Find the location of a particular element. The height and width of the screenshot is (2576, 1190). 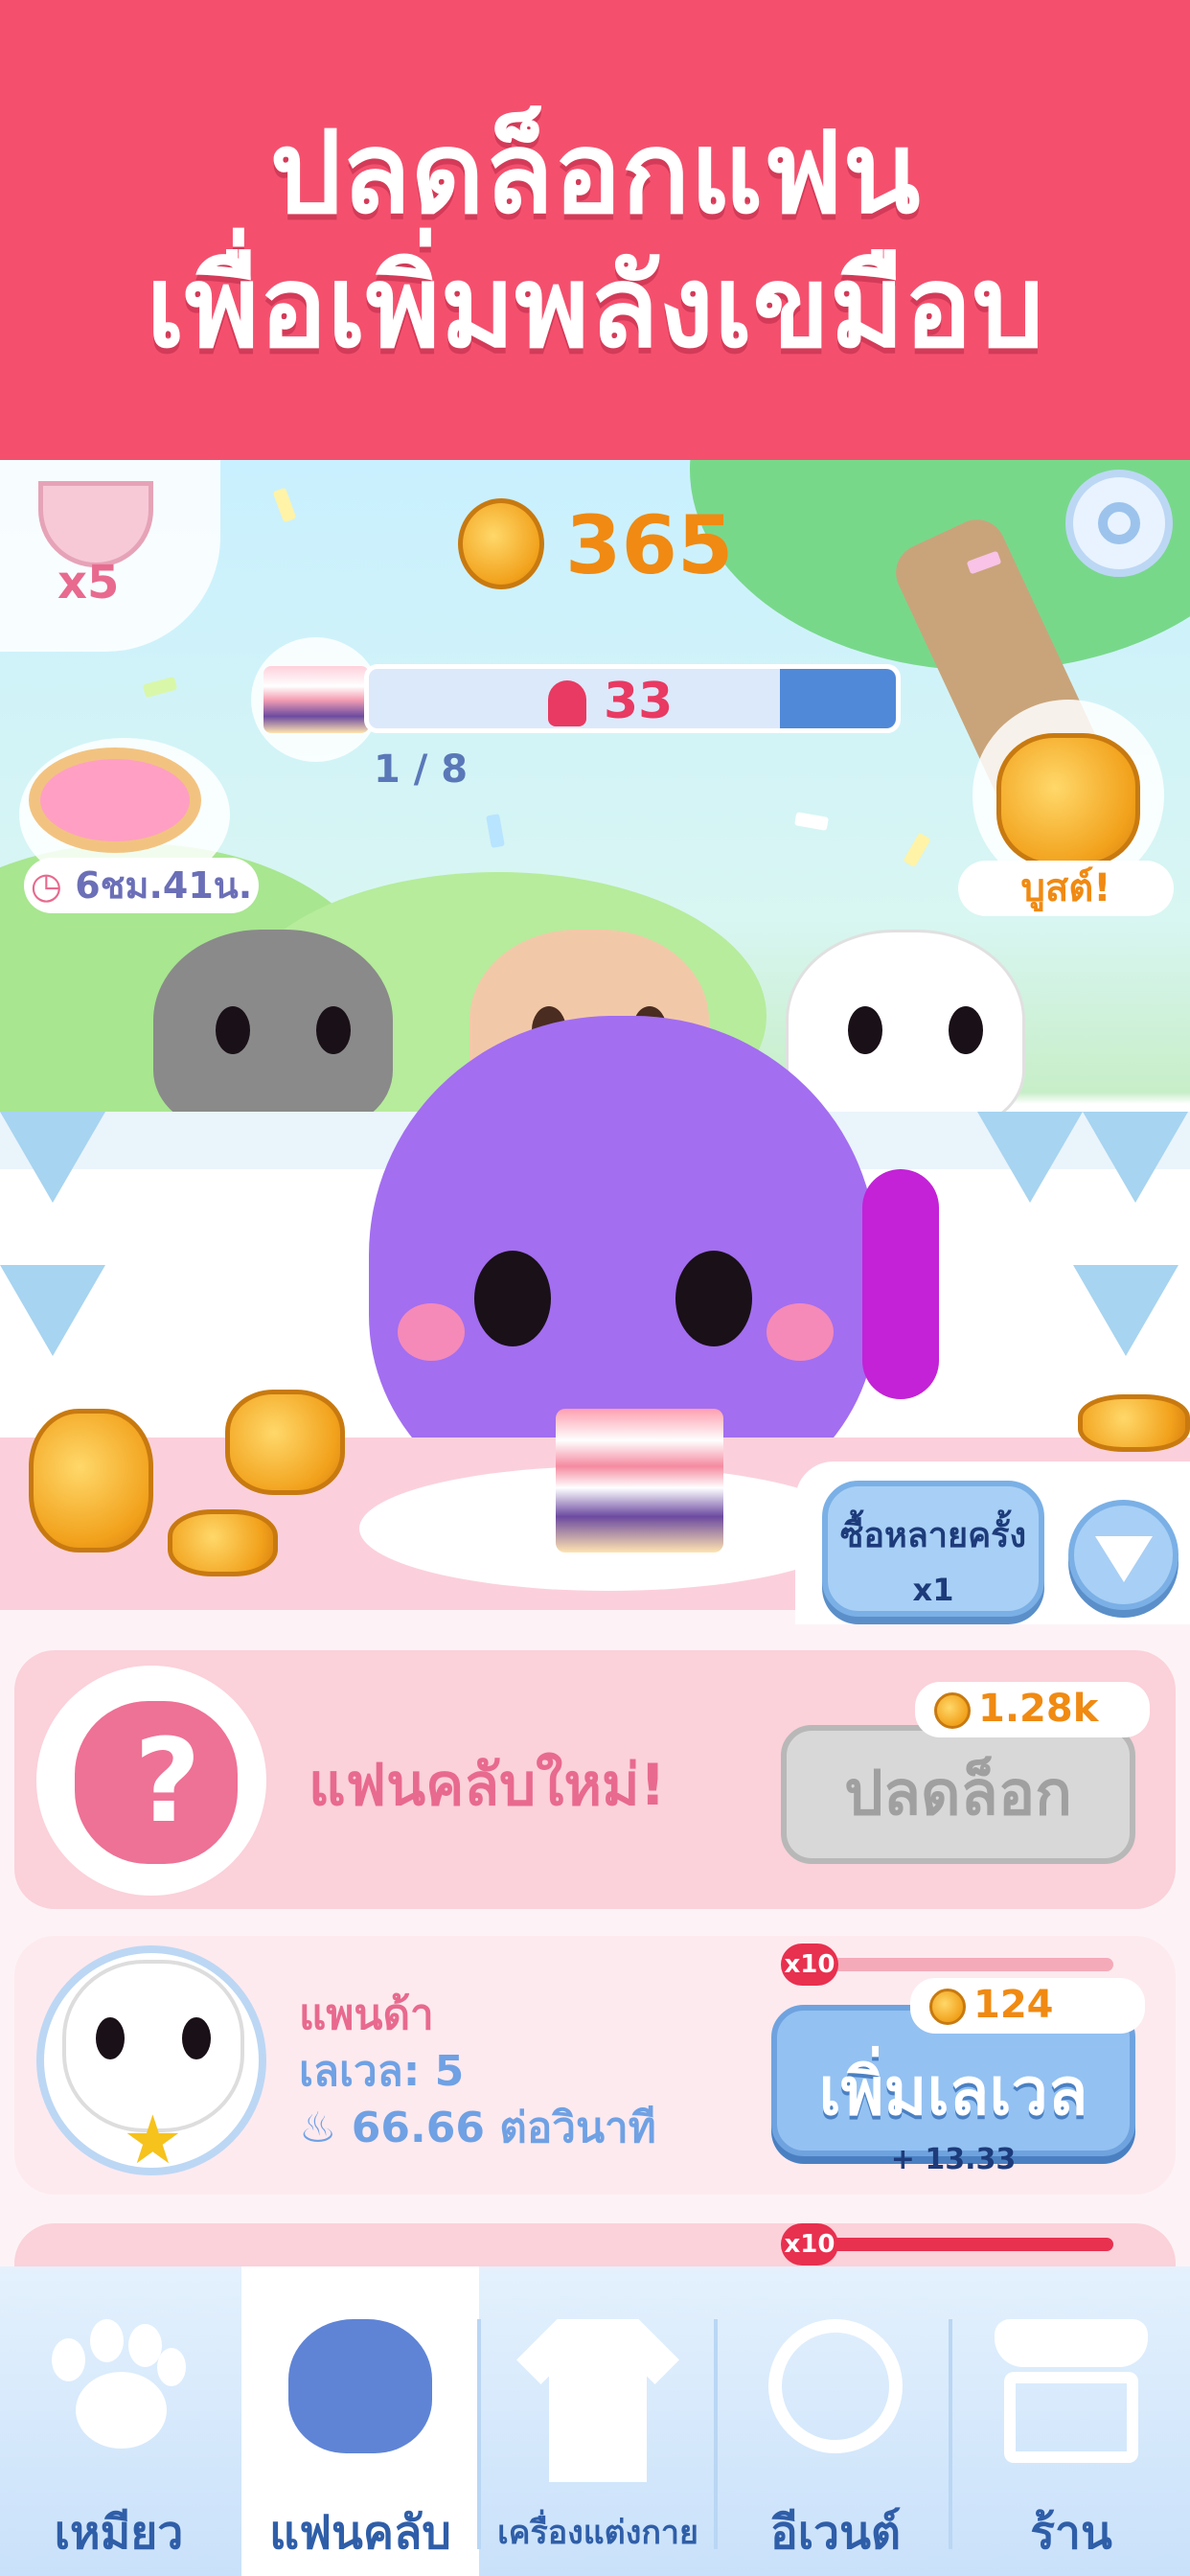

clock-icon is located at coordinates (836, 2386).